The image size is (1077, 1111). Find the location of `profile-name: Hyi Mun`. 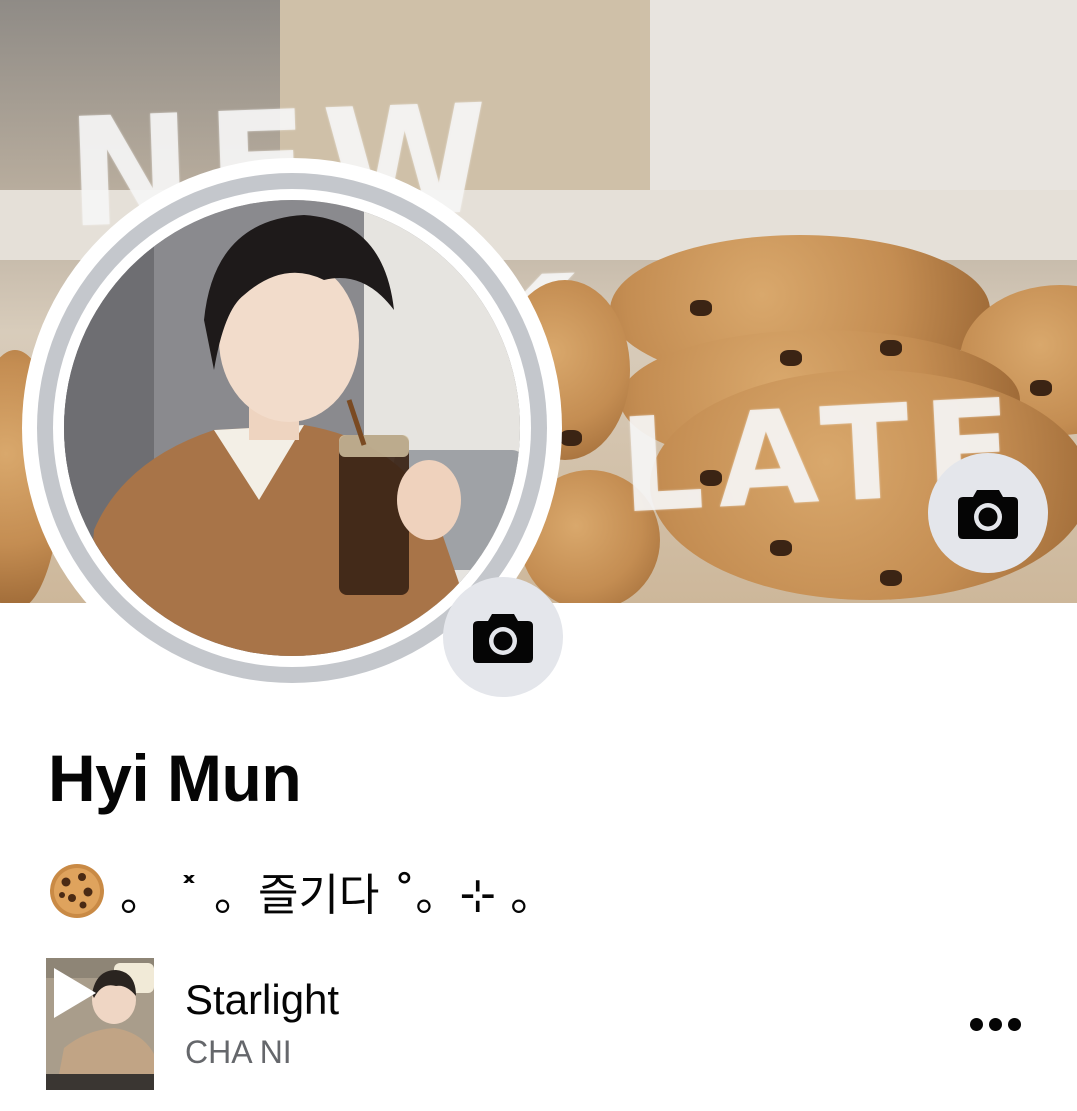

profile-name: Hyi Mun is located at coordinates (175, 778).